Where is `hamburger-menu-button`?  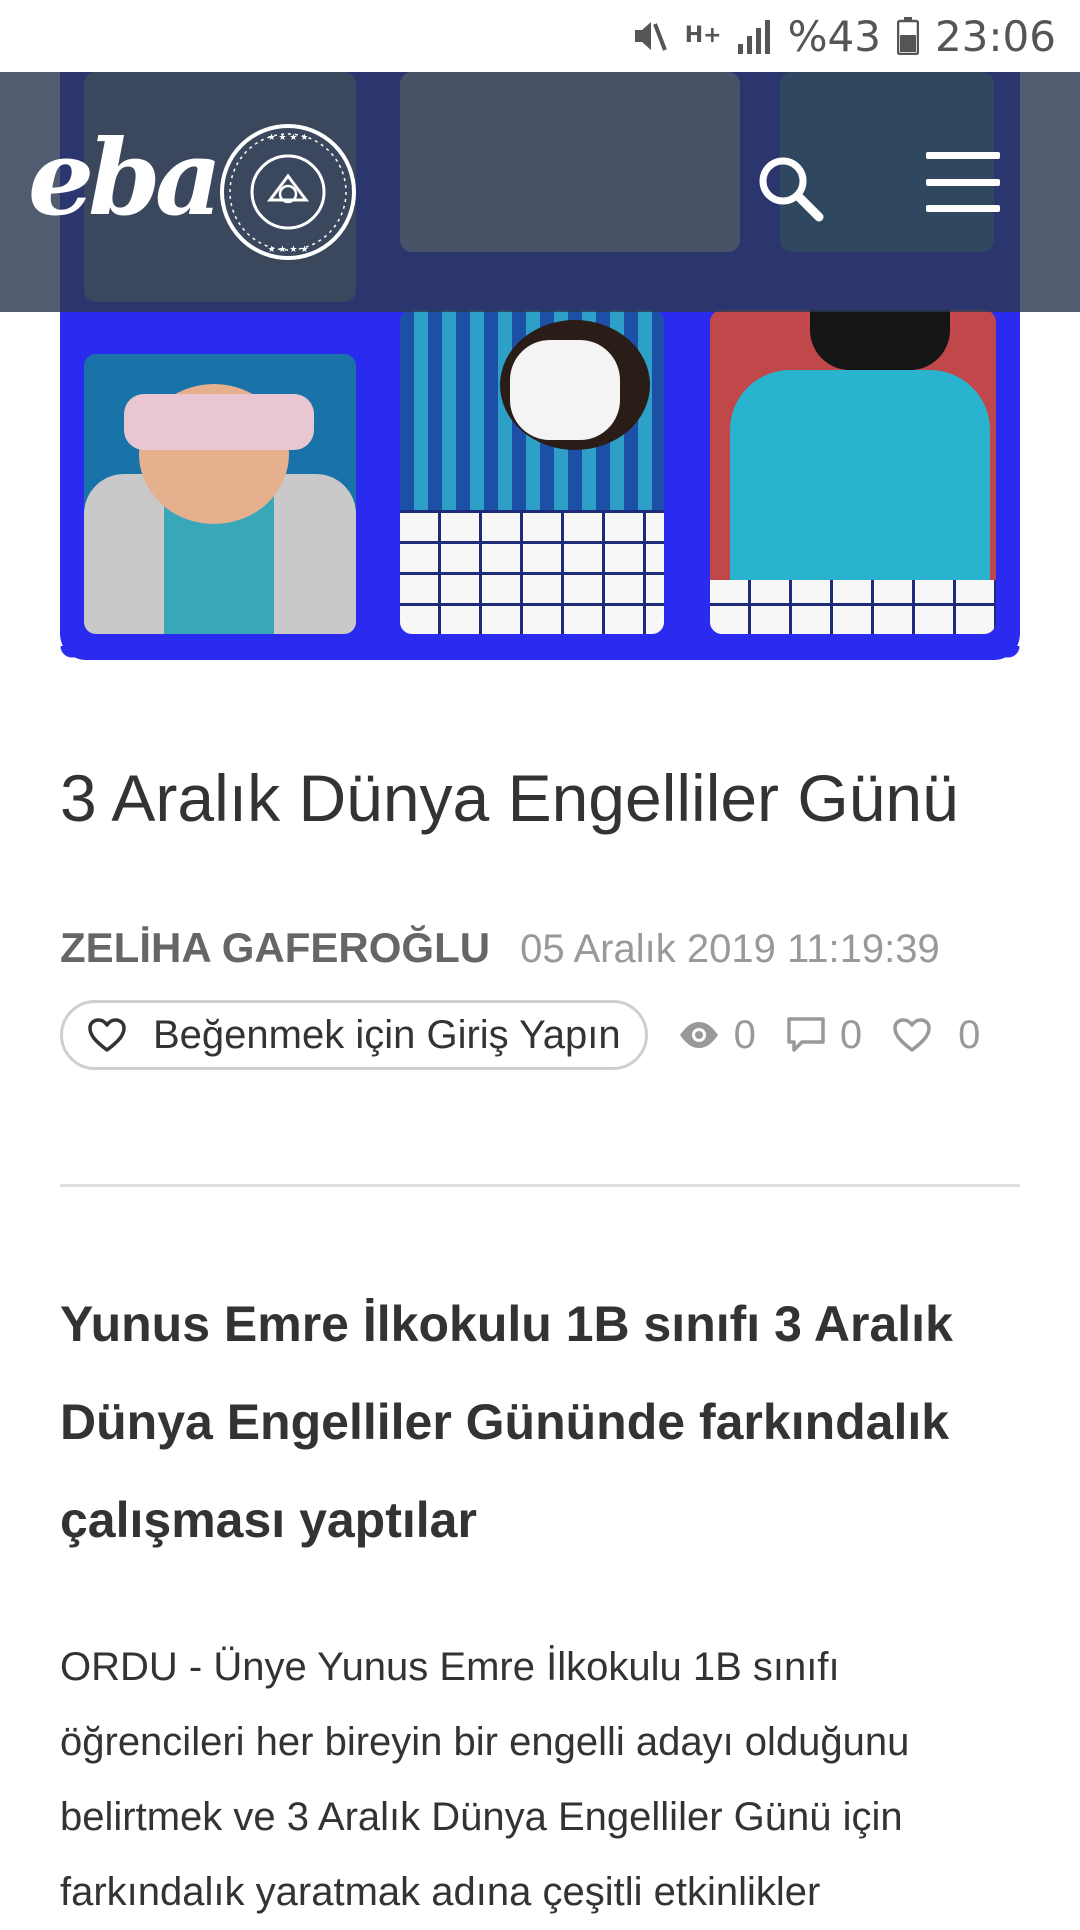
hamburger-menu-button is located at coordinates (966, 182).